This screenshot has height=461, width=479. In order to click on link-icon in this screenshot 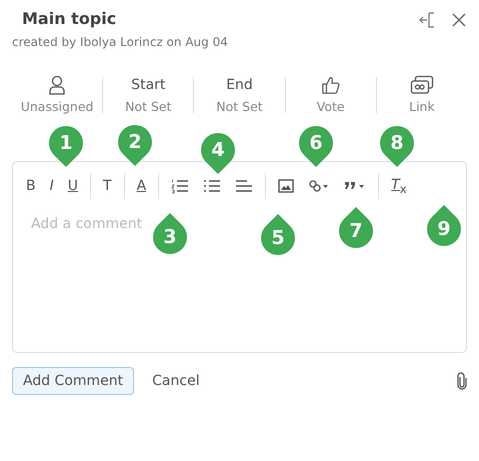, I will do `click(319, 186)`.